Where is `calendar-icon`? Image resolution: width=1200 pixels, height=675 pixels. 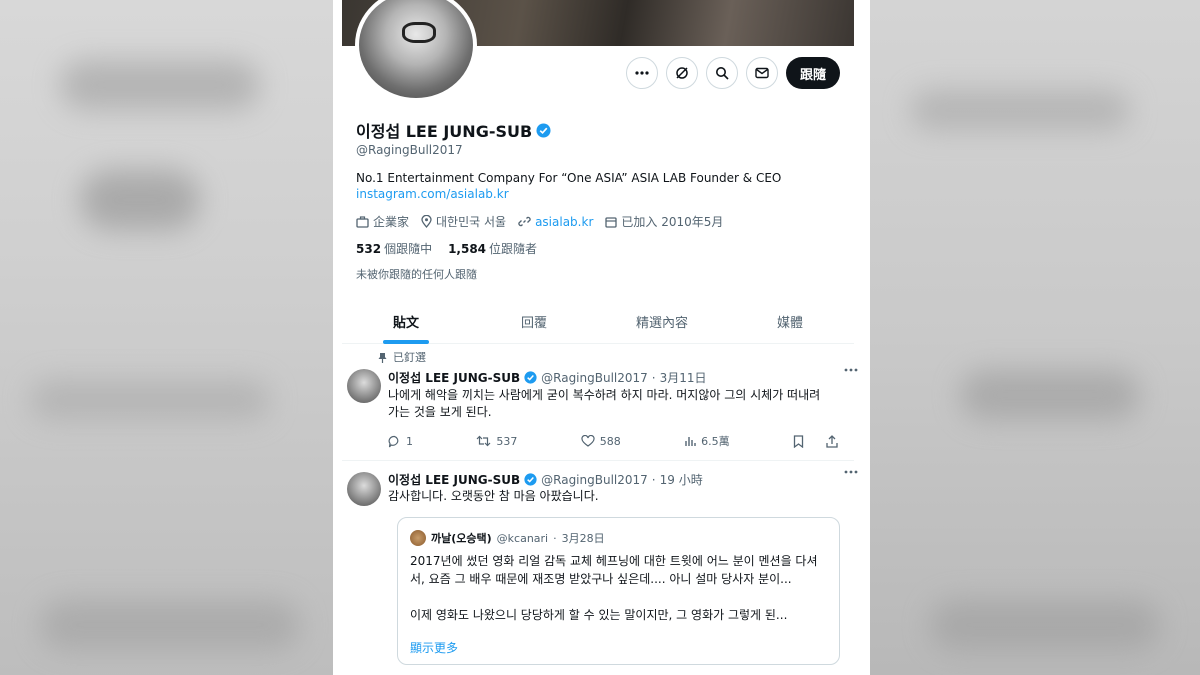
calendar-icon is located at coordinates (611, 222).